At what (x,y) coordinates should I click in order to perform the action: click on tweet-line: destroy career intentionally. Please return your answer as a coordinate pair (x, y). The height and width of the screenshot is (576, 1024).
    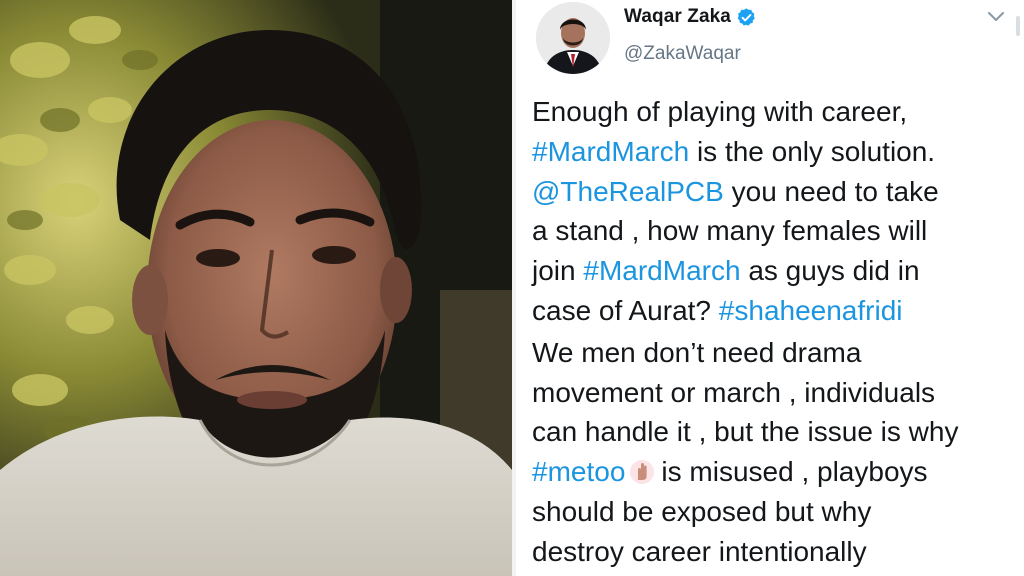
    Looking at the image, I should click on (699, 551).